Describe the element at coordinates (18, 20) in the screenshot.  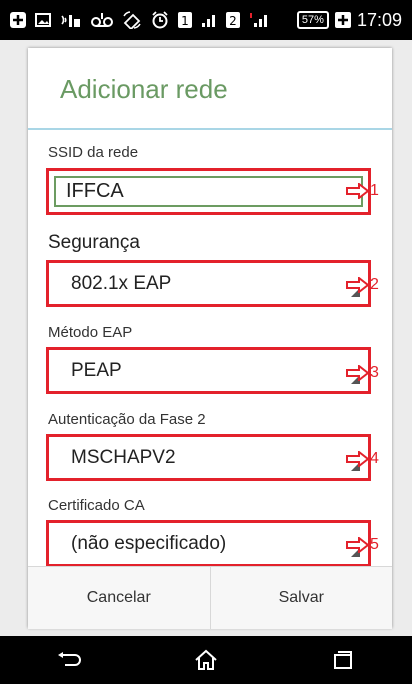
I see `plus-box-icon` at that location.